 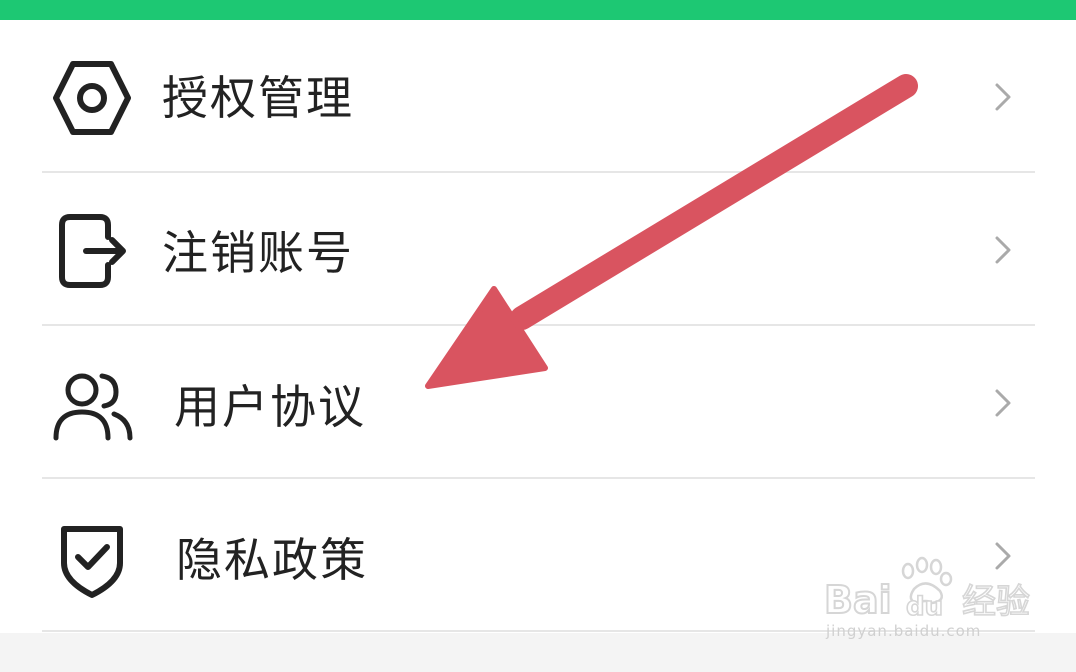 I want to click on menu-item-label: 注销账号, so click(x=258, y=253).